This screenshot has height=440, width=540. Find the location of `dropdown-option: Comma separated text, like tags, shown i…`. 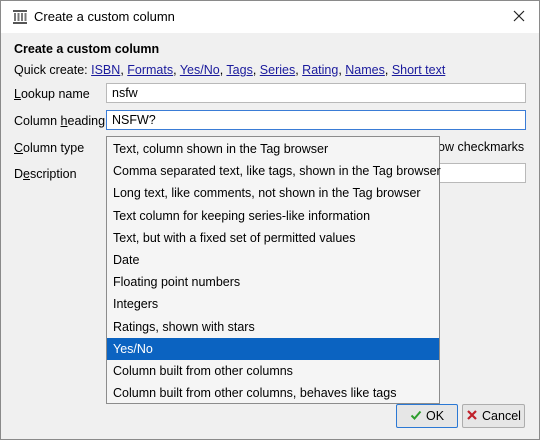

dropdown-option: Comma separated text, like tags, shown i… is located at coordinates (274, 171).